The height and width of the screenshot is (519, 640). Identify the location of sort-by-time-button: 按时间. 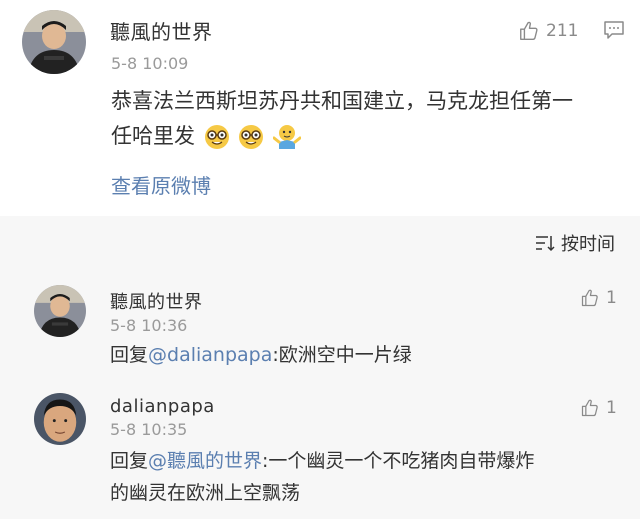
(575, 243).